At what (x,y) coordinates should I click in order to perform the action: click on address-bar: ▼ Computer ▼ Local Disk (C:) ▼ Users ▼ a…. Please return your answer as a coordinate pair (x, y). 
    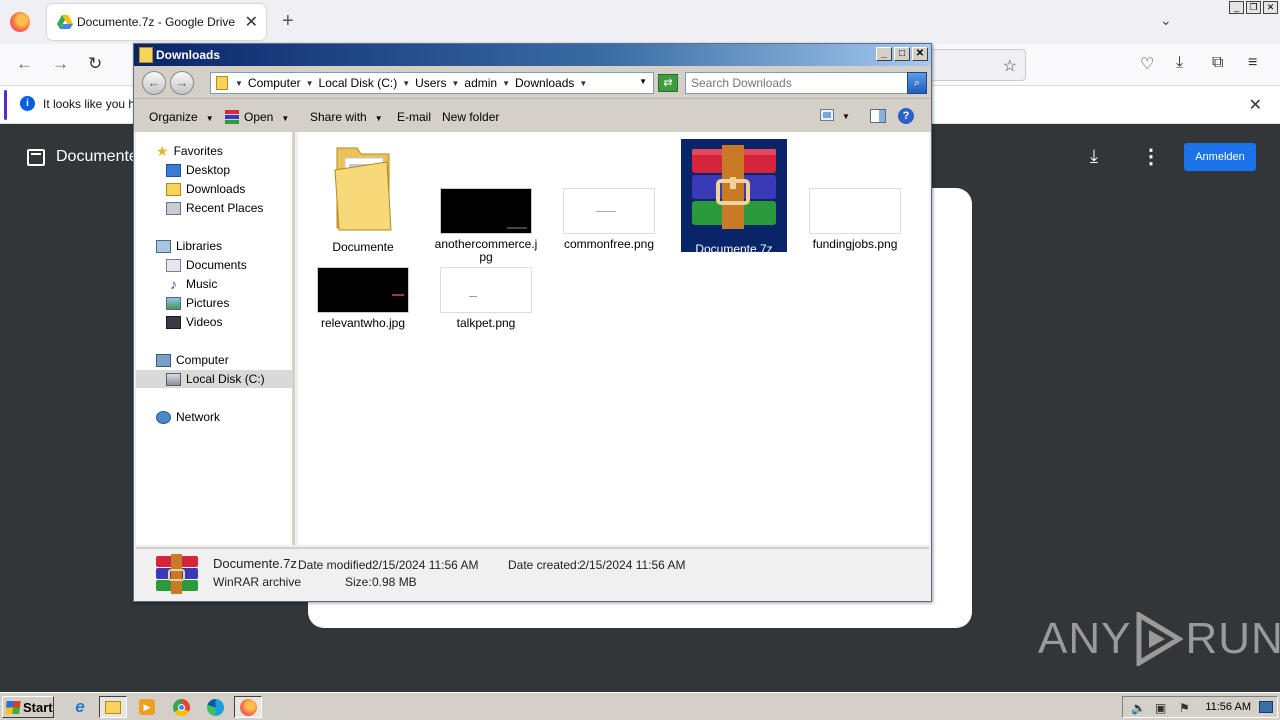
    Looking at the image, I should click on (432, 83).